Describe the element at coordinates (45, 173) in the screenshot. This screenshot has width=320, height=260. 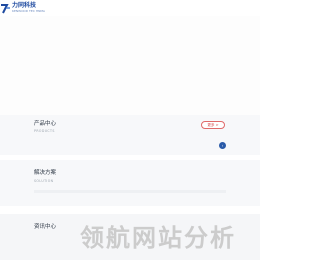
I see `solutions-title: 解决方案` at that location.